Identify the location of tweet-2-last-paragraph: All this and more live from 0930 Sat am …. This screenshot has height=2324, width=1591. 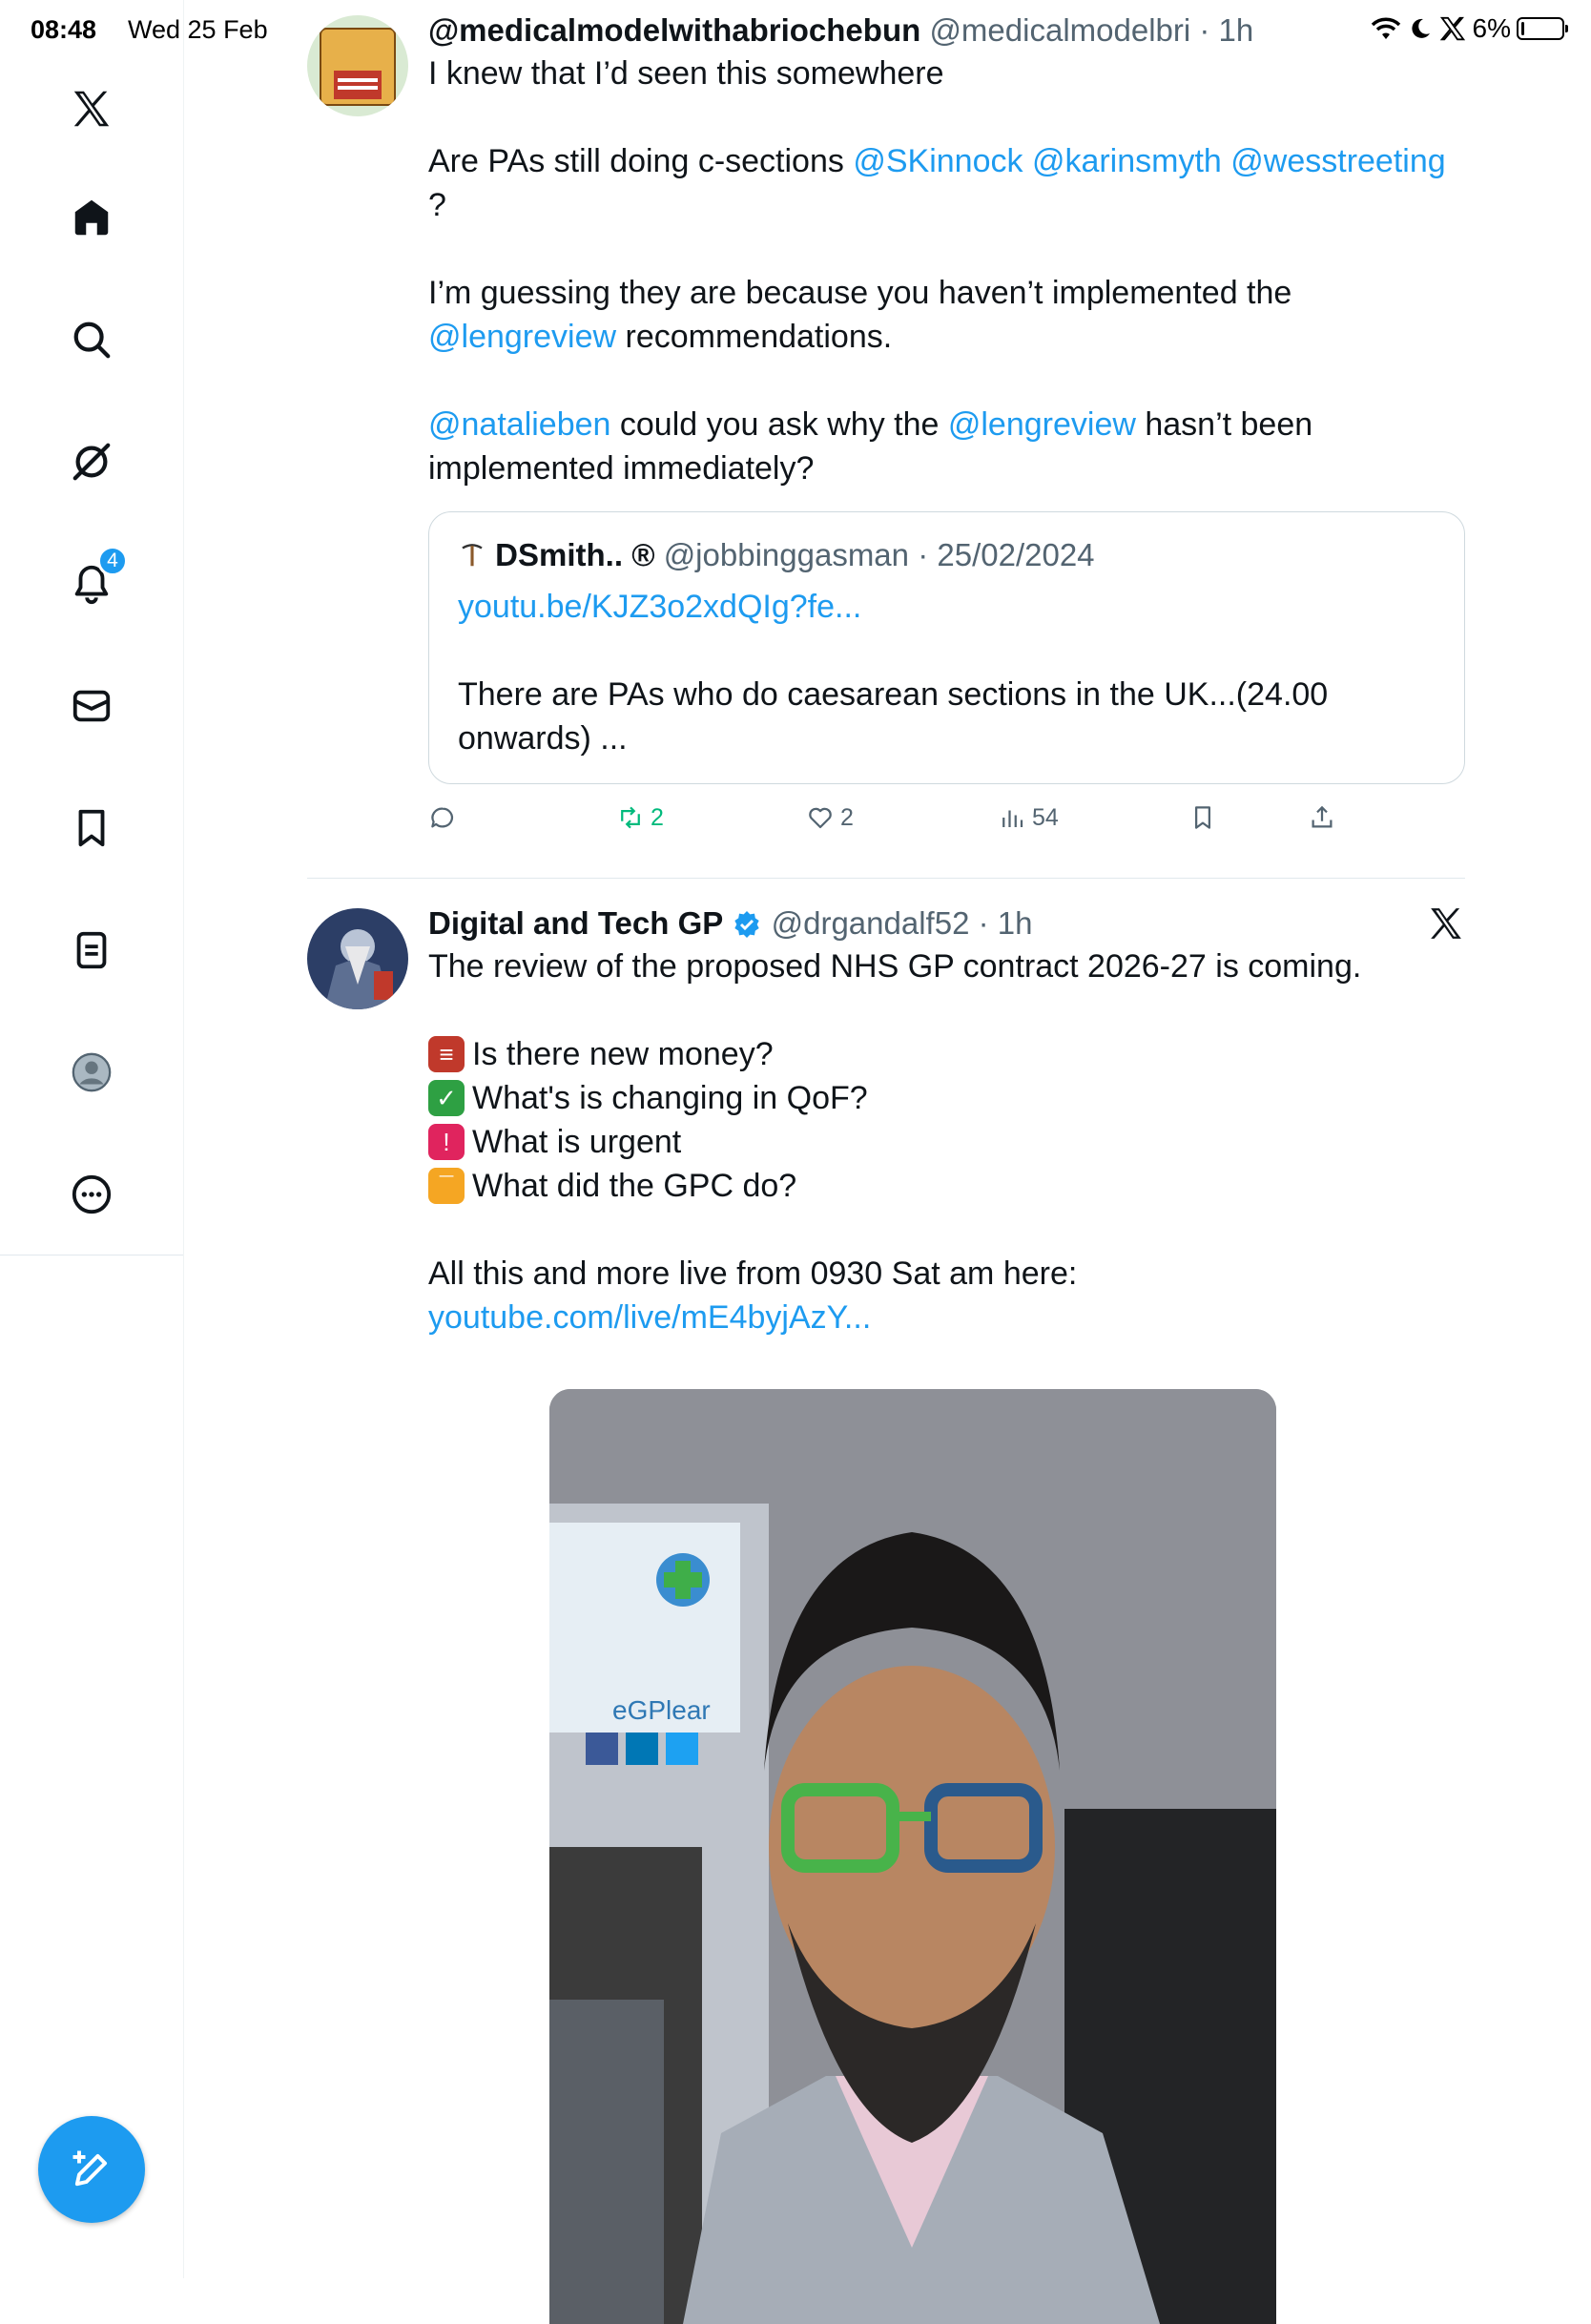
(753, 1295).